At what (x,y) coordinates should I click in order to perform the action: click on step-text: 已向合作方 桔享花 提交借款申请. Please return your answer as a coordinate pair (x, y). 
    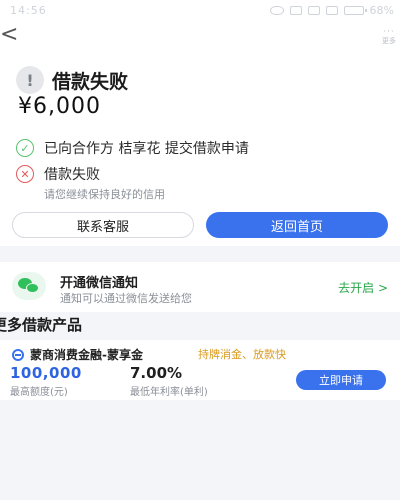
    Looking at the image, I should click on (146, 149).